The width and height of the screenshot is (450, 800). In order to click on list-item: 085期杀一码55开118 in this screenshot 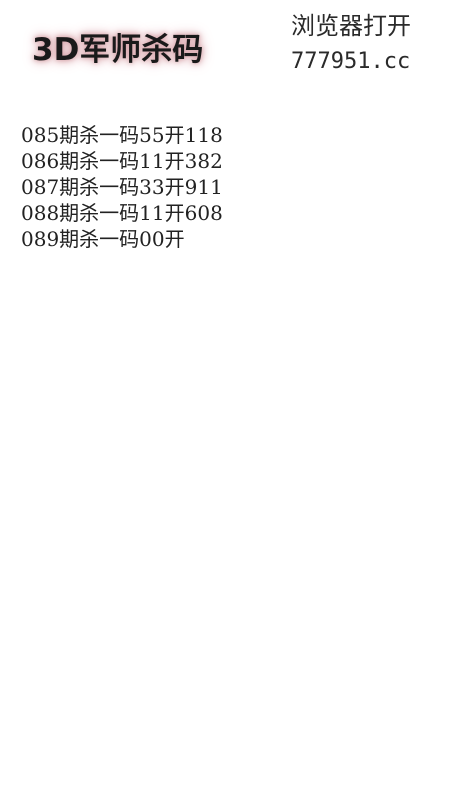, I will do `click(122, 135)`.